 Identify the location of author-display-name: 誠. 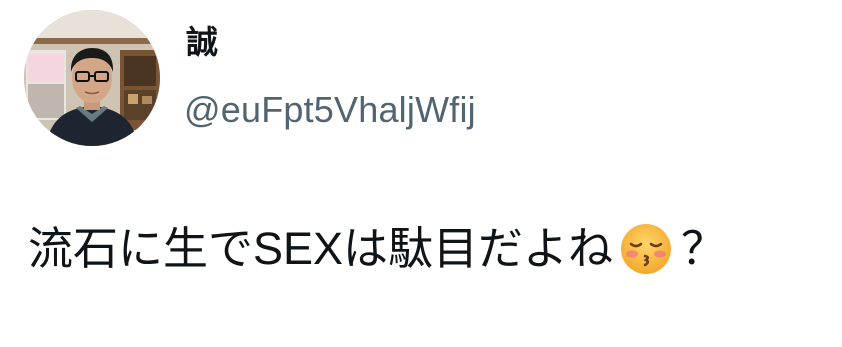
(202, 42).